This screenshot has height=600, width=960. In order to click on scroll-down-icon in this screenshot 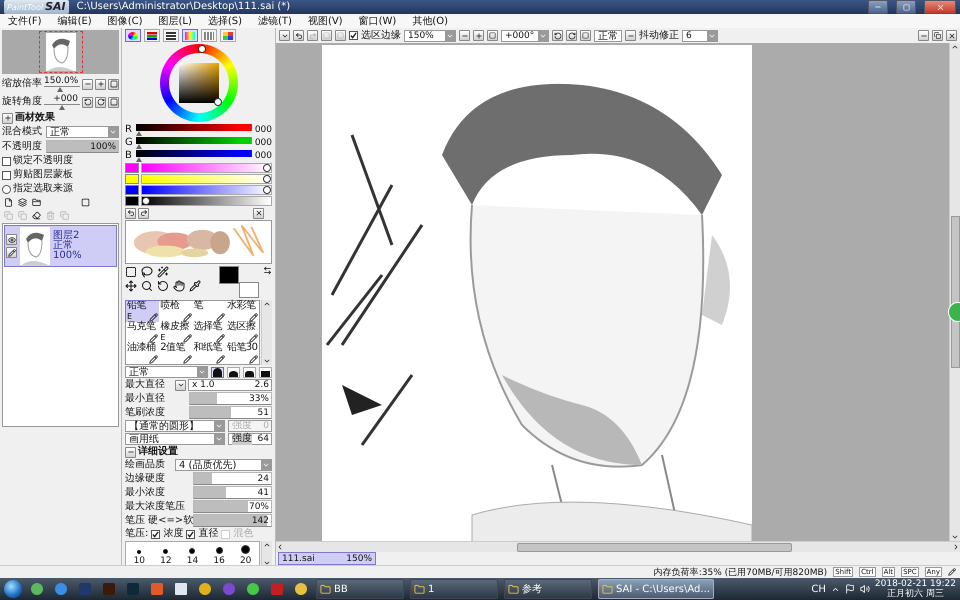, I will do `click(267, 361)`.